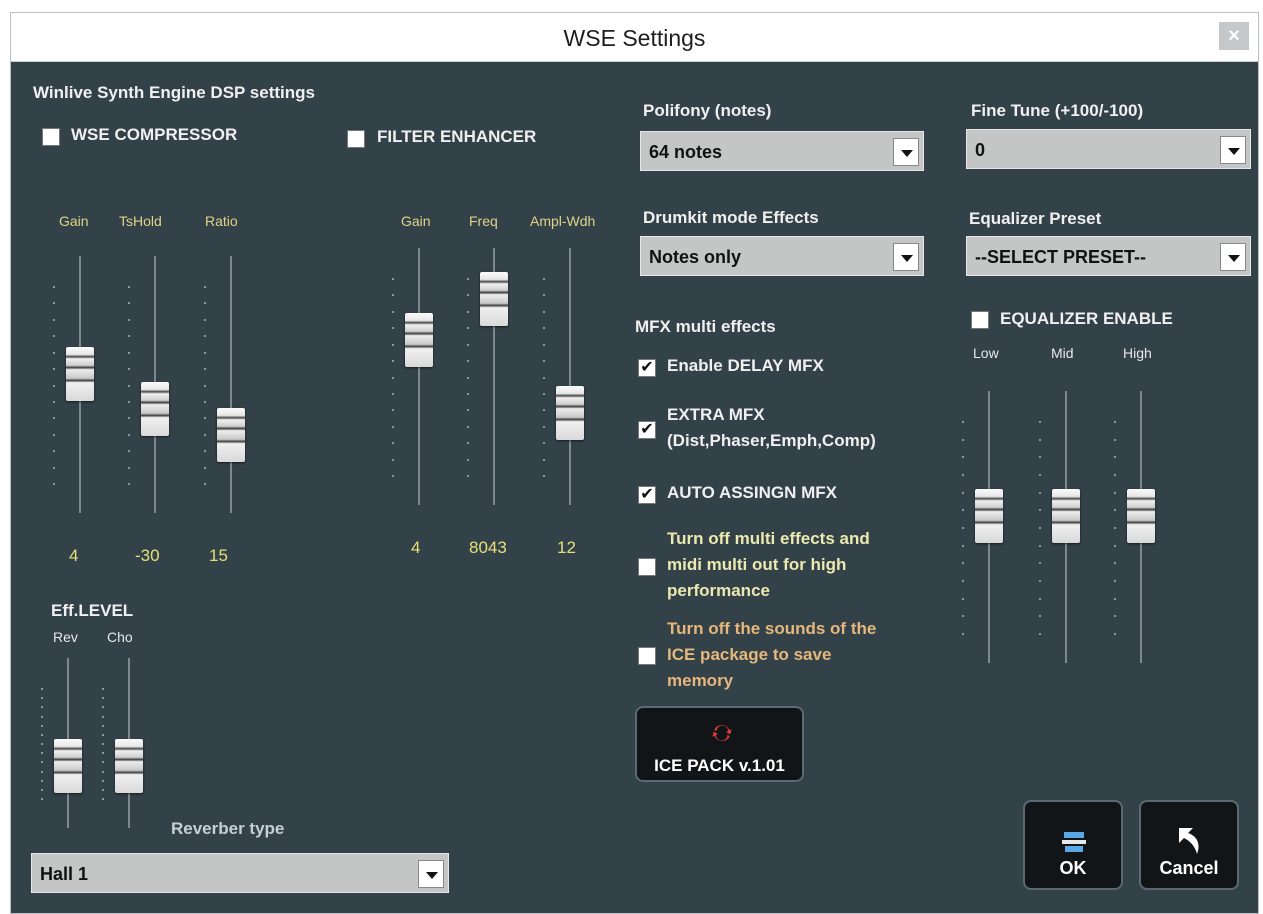 This screenshot has width=1263, height=914. I want to click on filter-ampl-value: 12, so click(566, 547).